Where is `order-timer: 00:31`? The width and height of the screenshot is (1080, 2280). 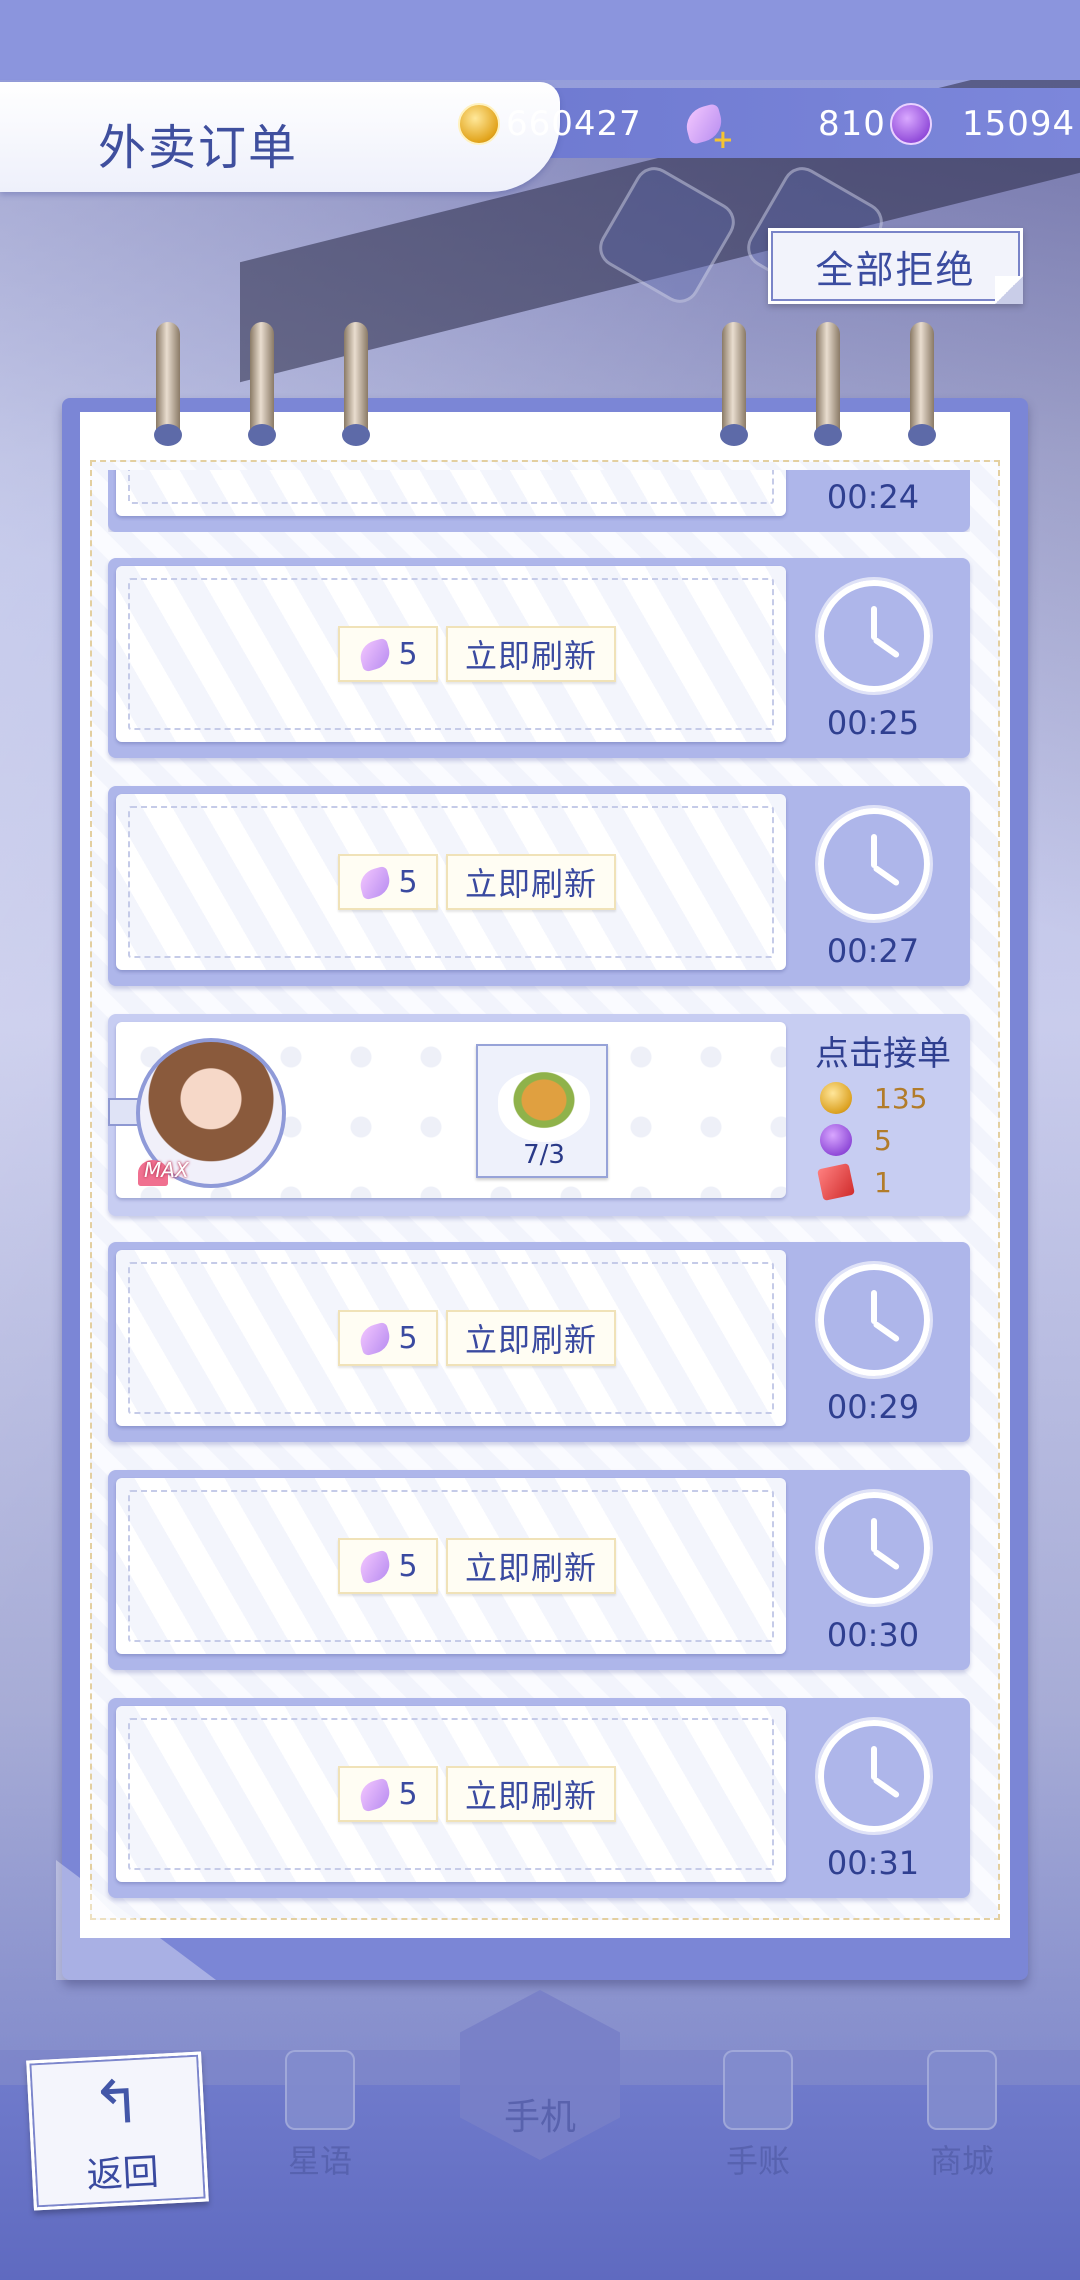 order-timer: 00:31 is located at coordinates (873, 1863).